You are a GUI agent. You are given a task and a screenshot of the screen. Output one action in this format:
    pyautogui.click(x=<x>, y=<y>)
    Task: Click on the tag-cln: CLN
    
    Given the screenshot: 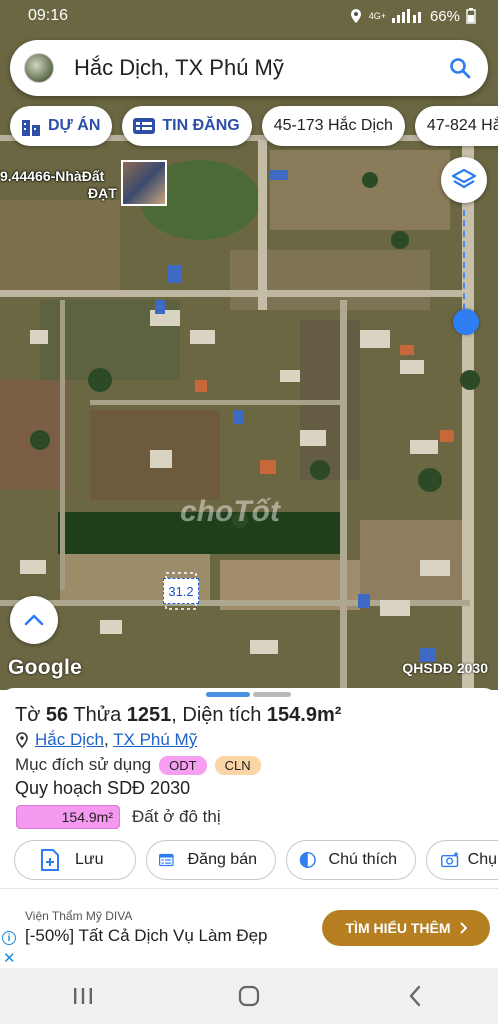 What is the action you would take?
    pyautogui.click(x=237, y=765)
    